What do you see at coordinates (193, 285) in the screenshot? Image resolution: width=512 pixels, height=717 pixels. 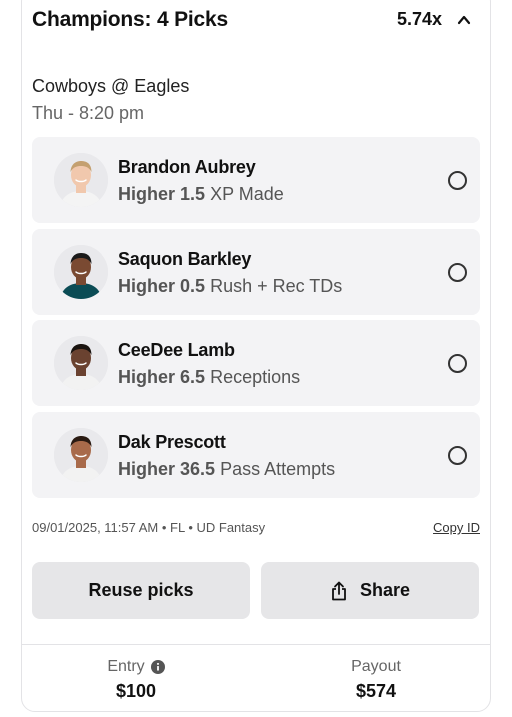 I see `pick-value: 0.5` at bounding box center [193, 285].